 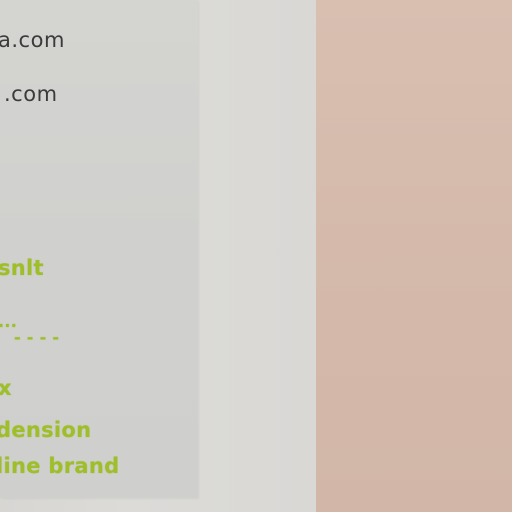 What do you see at coordinates (6, 388) in the screenshot?
I see `note-line-4: x` at bounding box center [6, 388].